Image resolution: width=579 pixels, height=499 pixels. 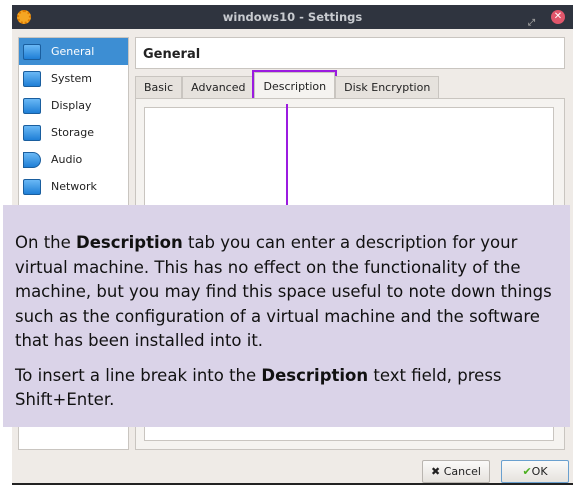 I want to click on sidebar-item-label: Storage, so click(x=73, y=132).